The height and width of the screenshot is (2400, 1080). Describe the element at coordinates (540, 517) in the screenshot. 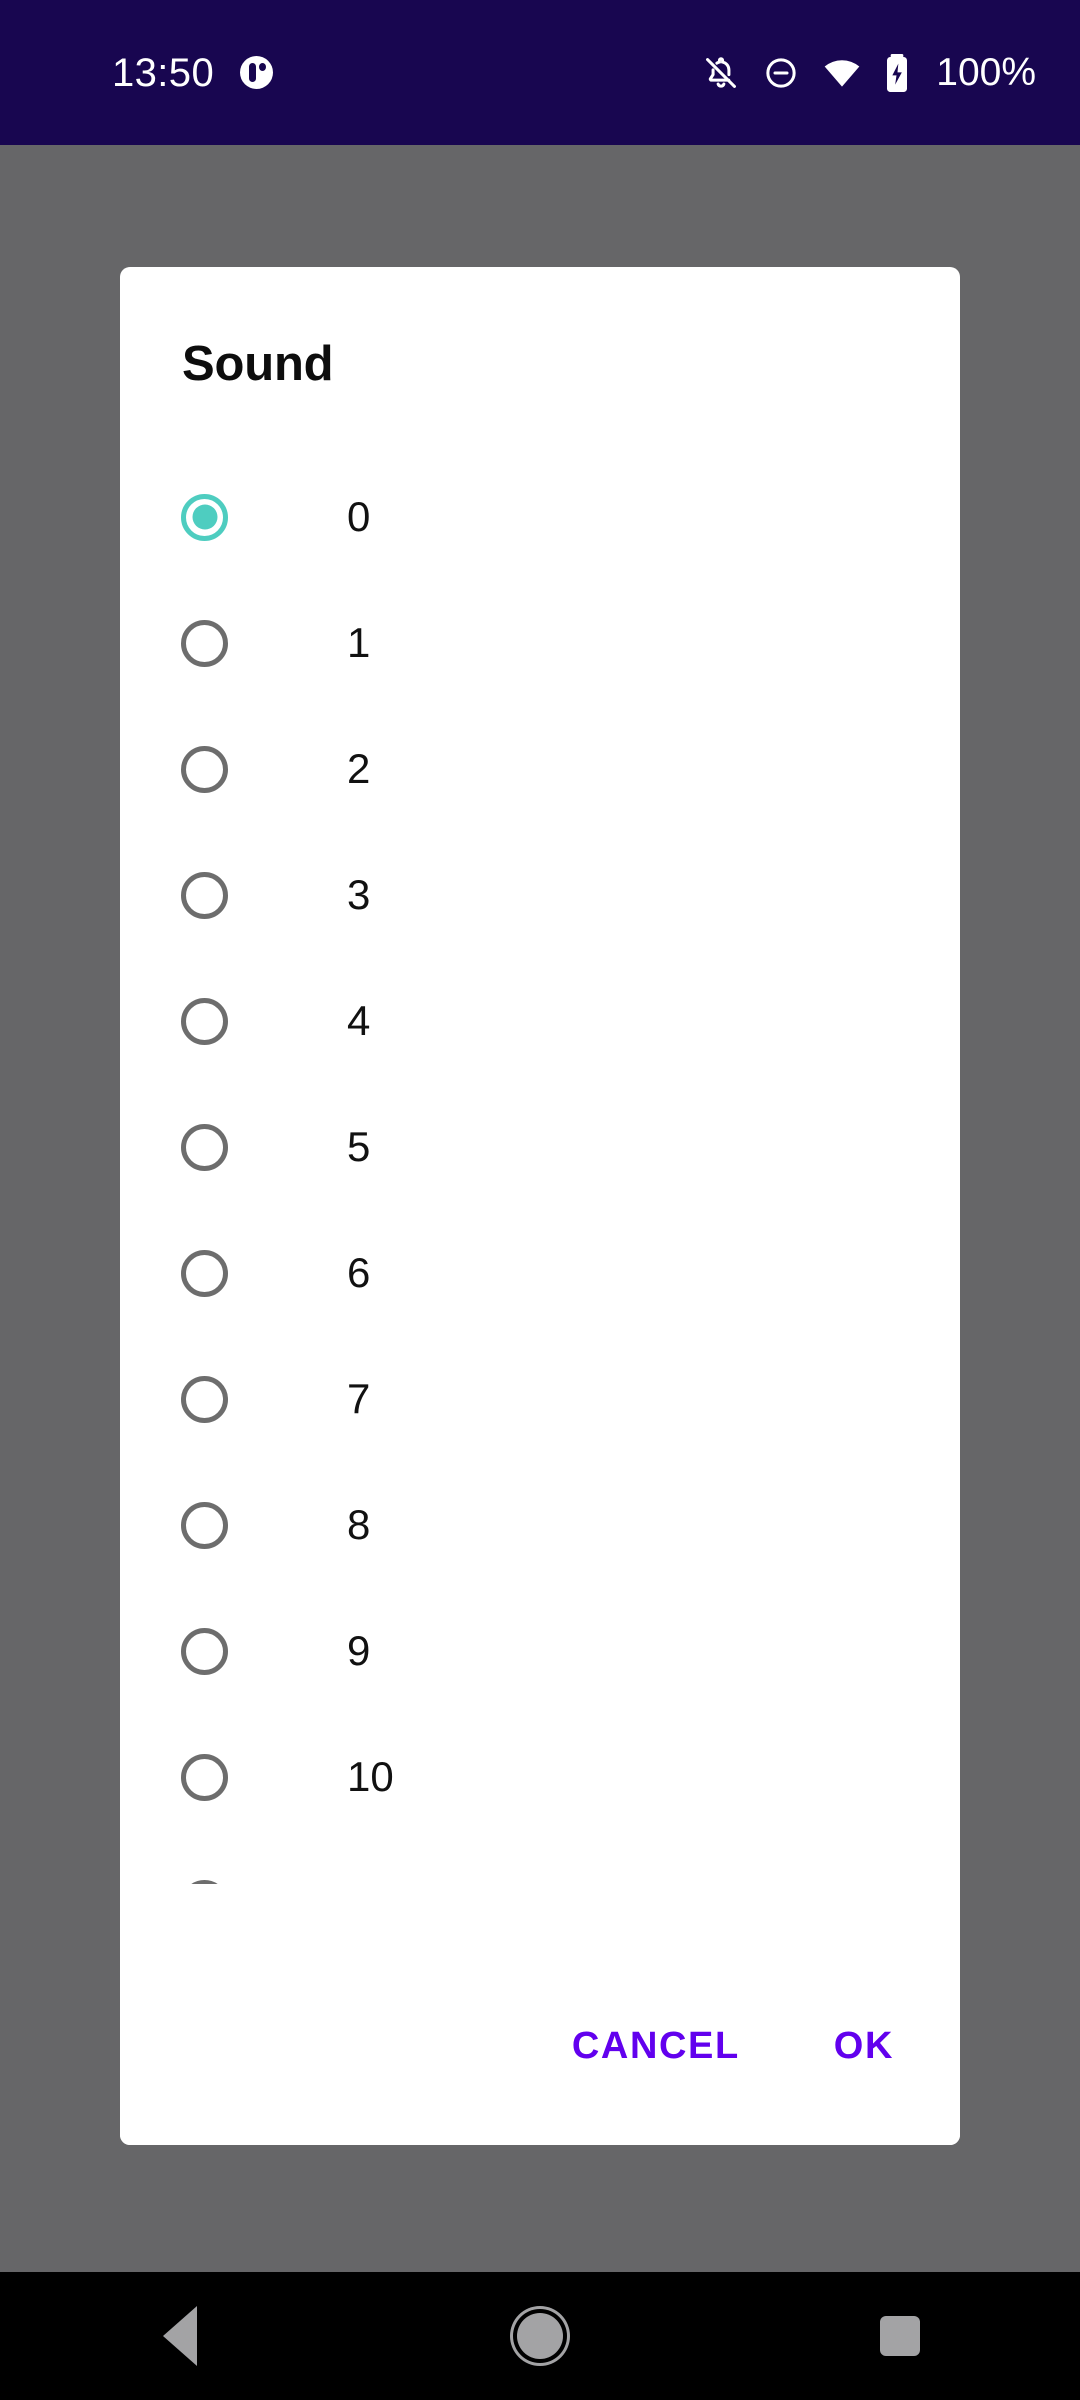

I see `sound-option-row: 0` at that location.